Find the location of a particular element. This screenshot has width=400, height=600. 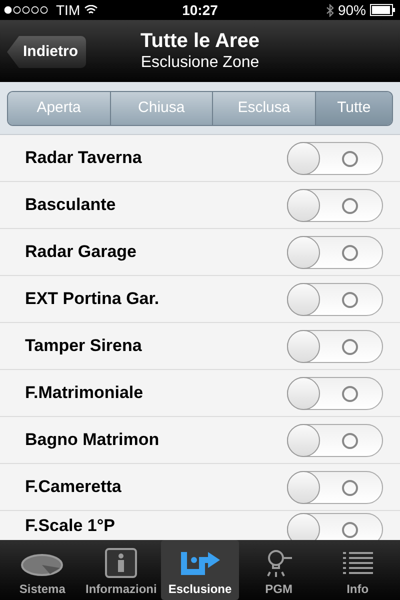

zone-name: Basculante is located at coordinates (70, 205).